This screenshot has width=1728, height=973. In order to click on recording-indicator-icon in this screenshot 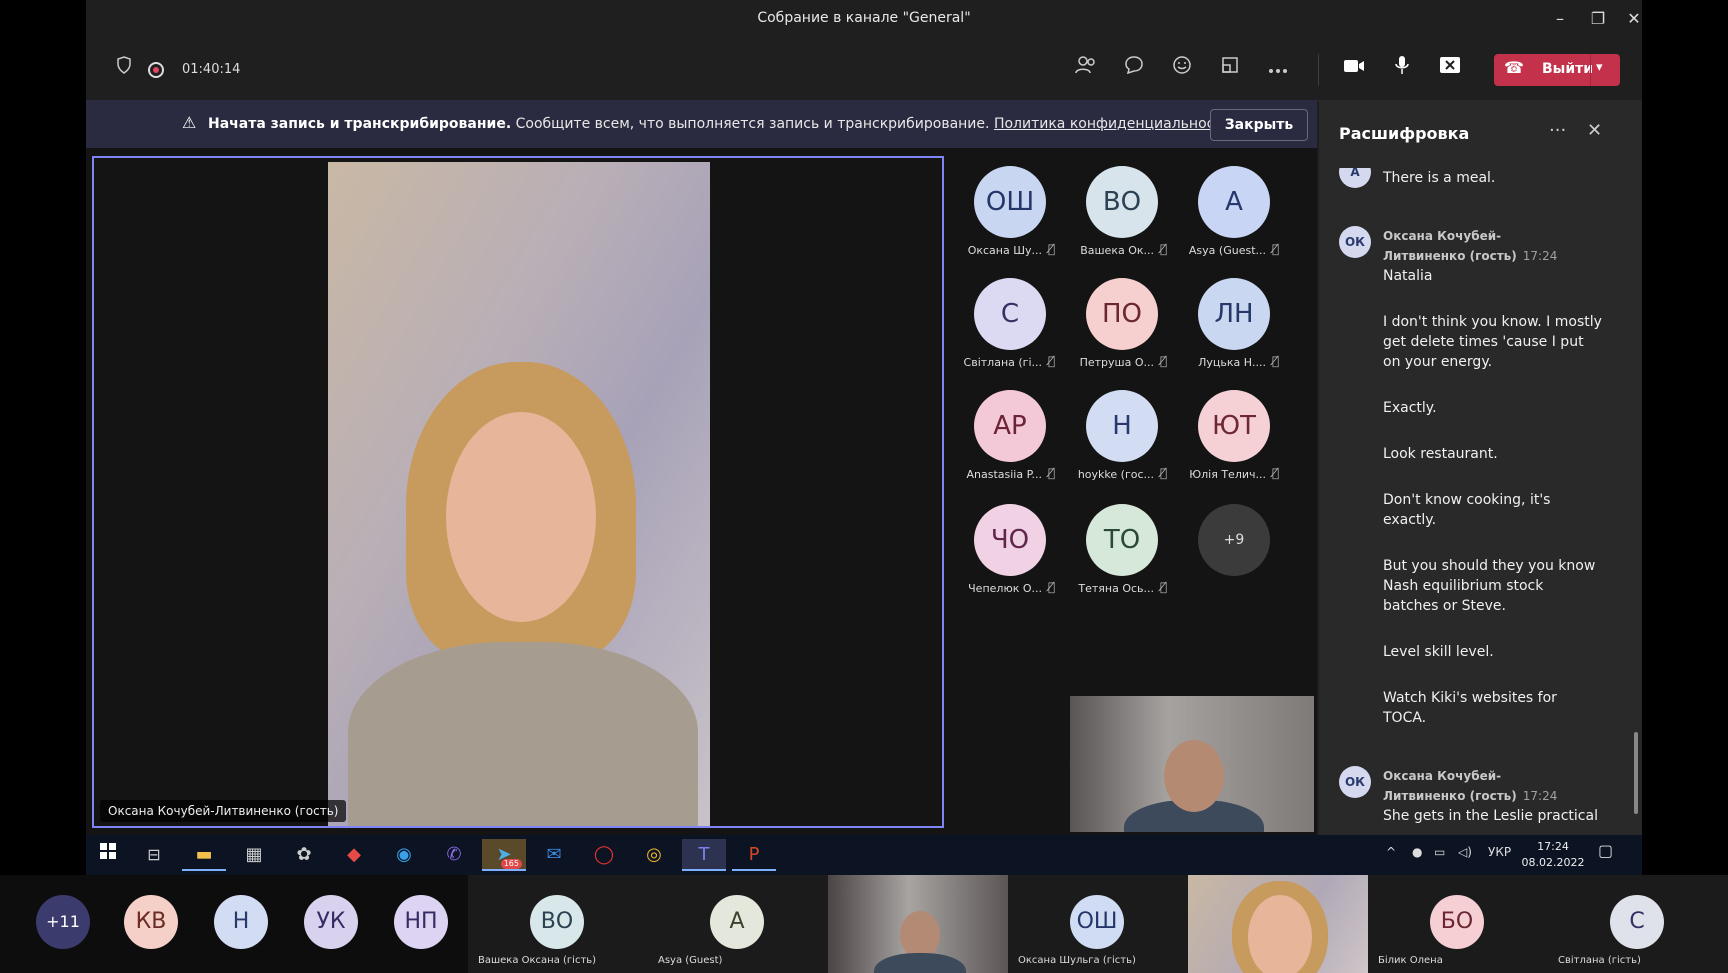, I will do `click(156, 70)`.